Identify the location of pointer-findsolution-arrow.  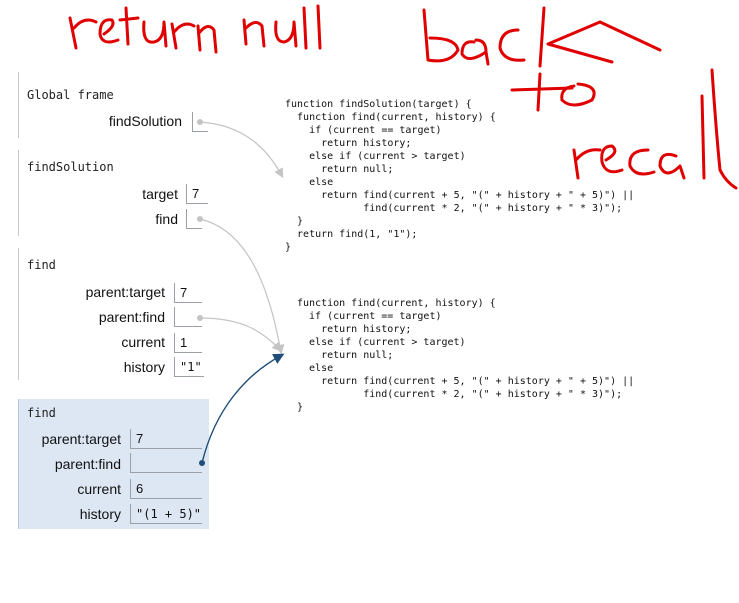
(241, 150).